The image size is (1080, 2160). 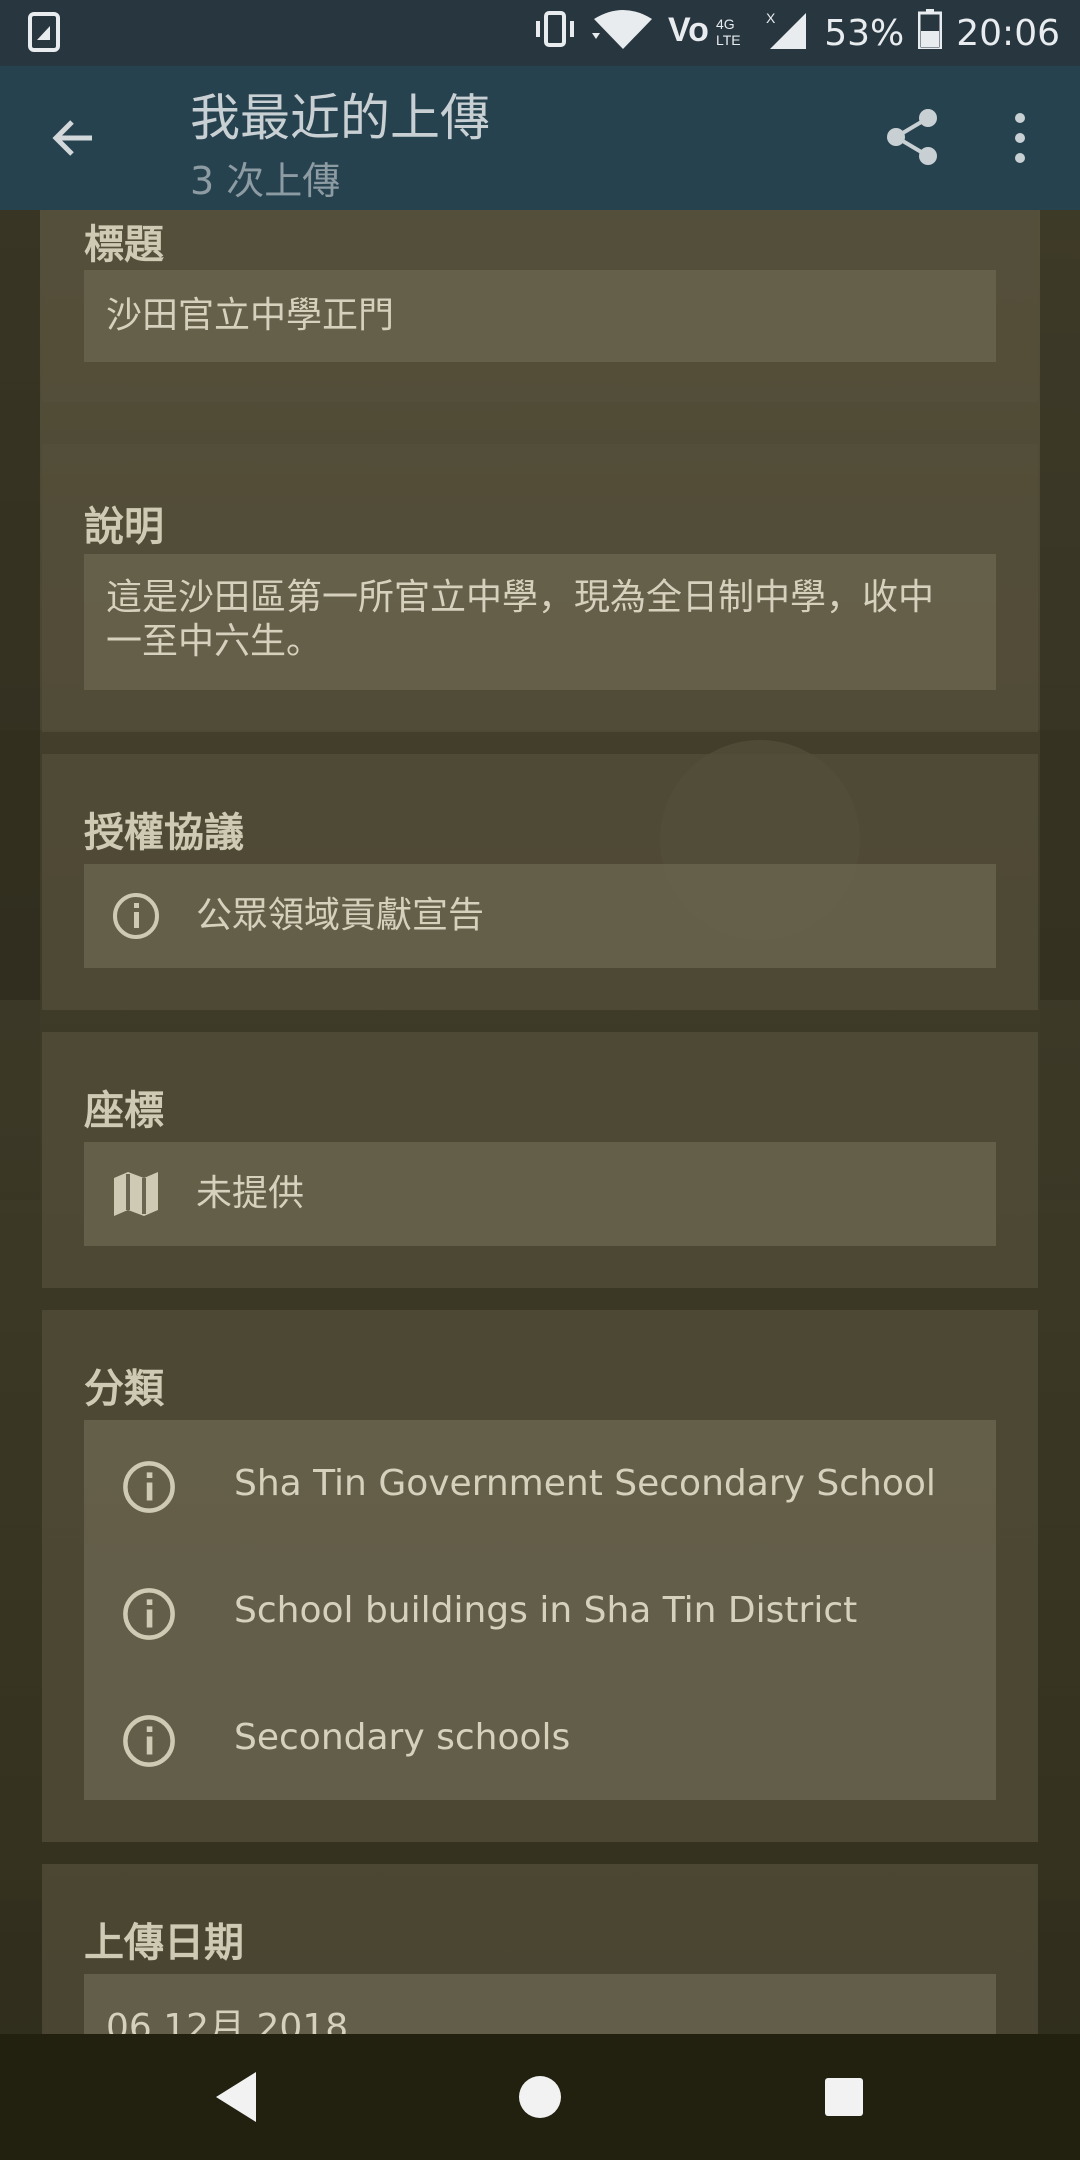 What do you see at coordinates (540, 916) in the screenshot?
I see `license-field: 公眾領域貢獻宣告` at bounding box center [540, 916].